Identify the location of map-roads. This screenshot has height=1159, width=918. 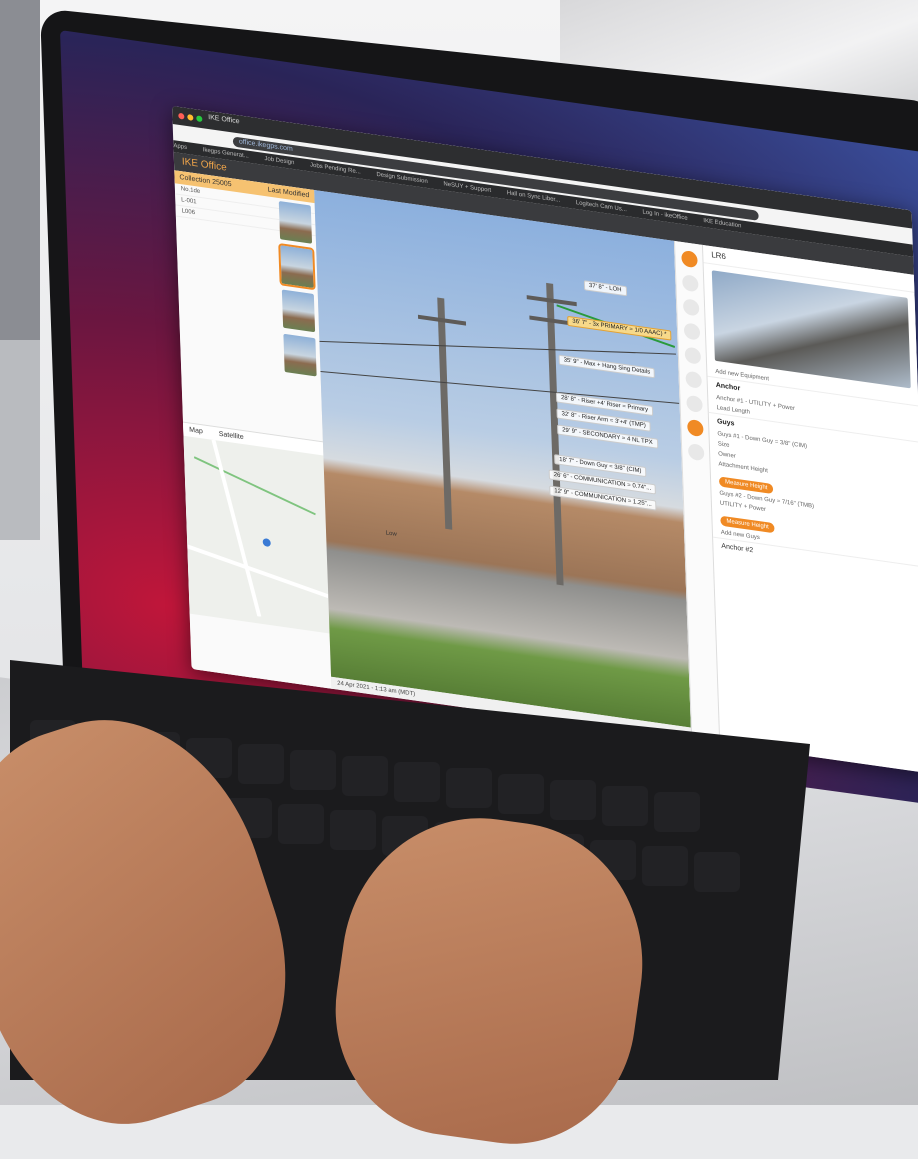
(257, 528).